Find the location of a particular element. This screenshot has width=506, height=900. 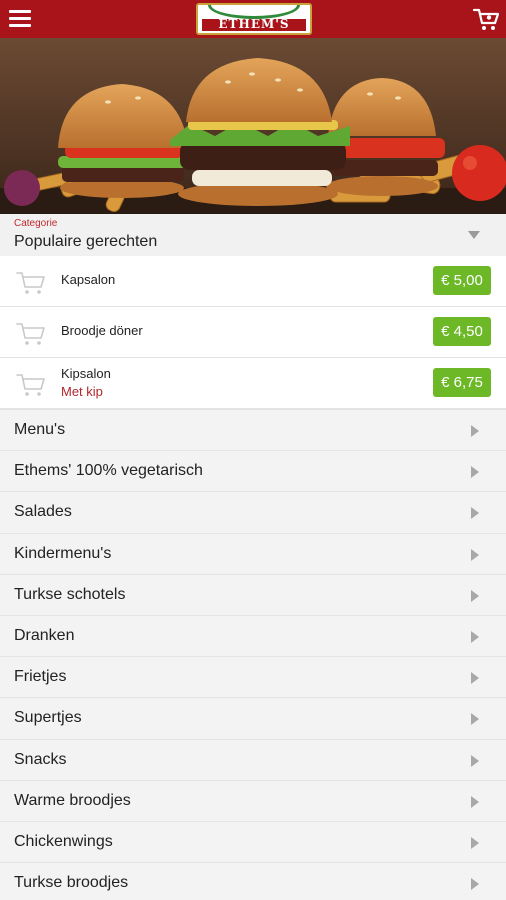

product-name: Kapsalon is located at coordinates (88, 279).